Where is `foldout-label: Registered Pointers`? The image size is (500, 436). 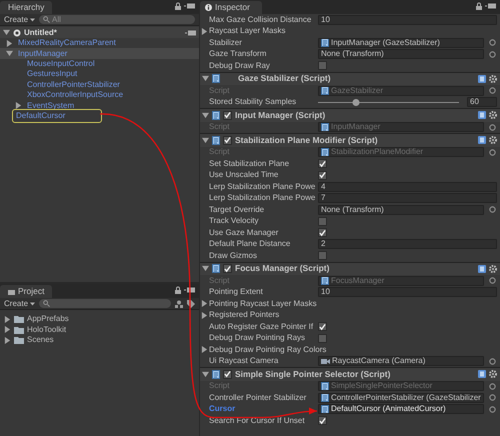
foldout-label: Registered Pointers is located at coordinates (244, 315).